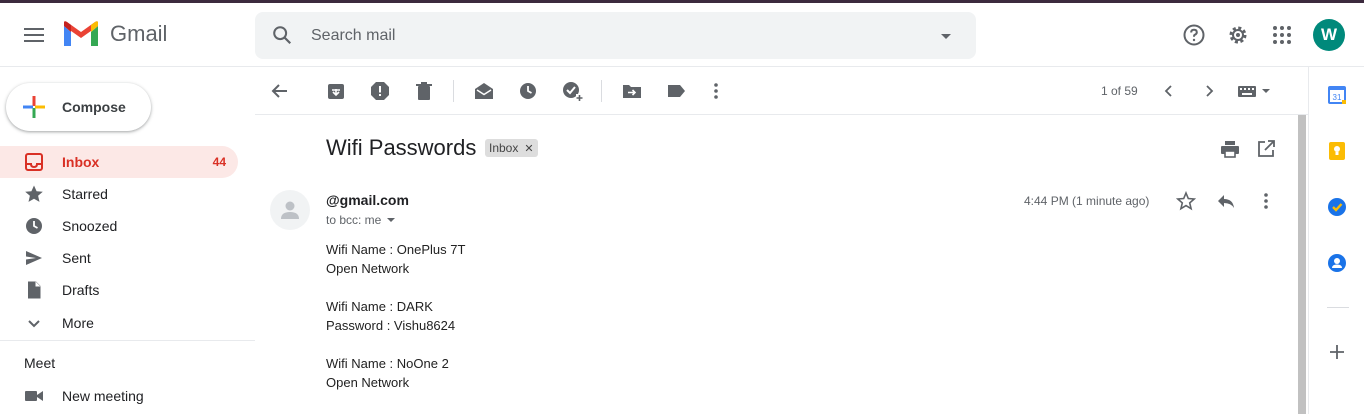  I want to click on chevron-down-icon, so click(391, 220).